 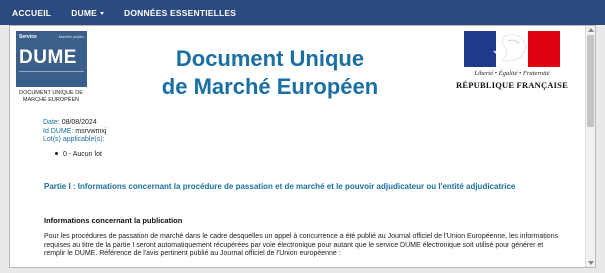 I want to click on logo-dume-text: DUME, so click(x=48, y=57).